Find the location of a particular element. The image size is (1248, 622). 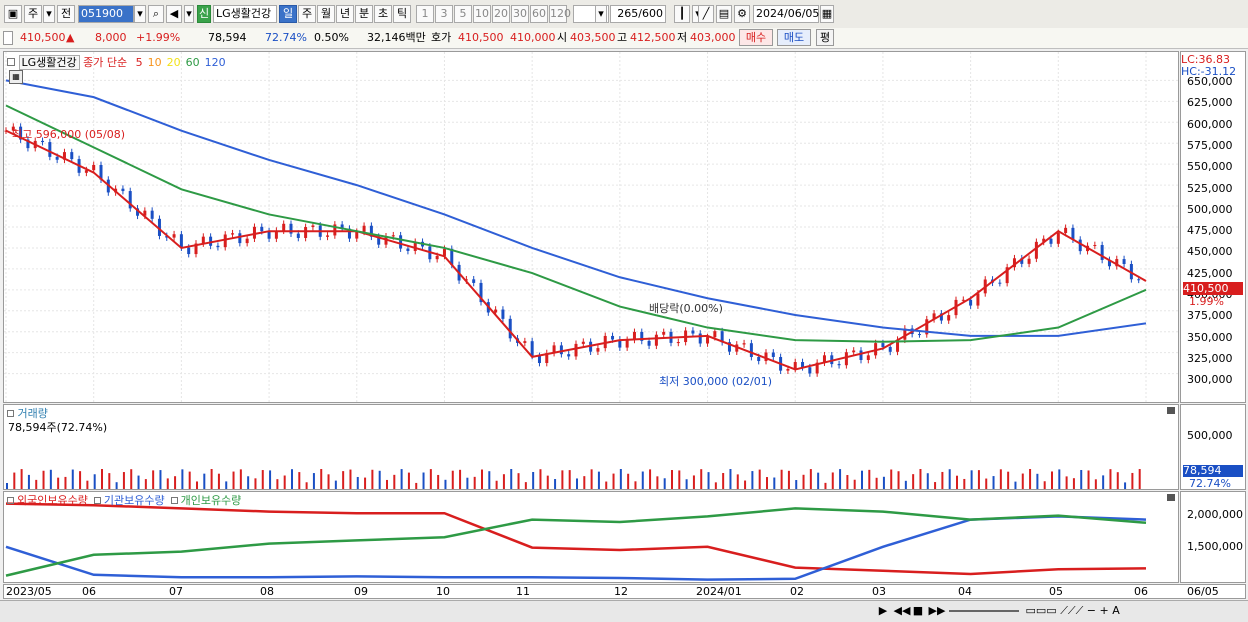

draw-icon: ╱ is located at coordinates (706, 14).